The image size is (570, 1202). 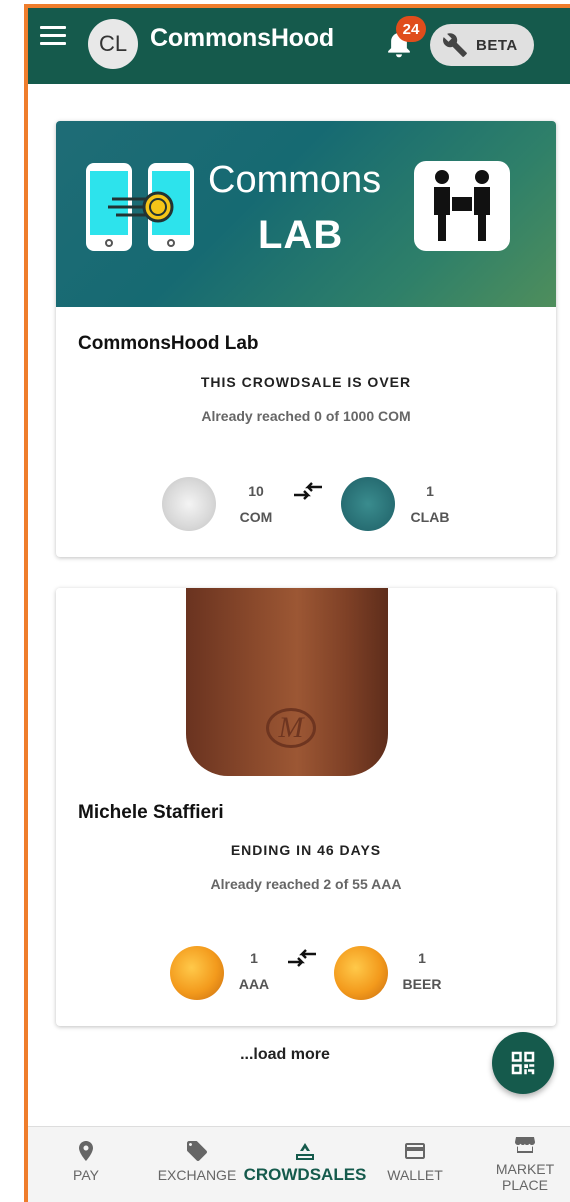 What do you see at coordinates (197, 1151) in the screenshot?
I see `tag-icon` at bounding box center [197, 1151].